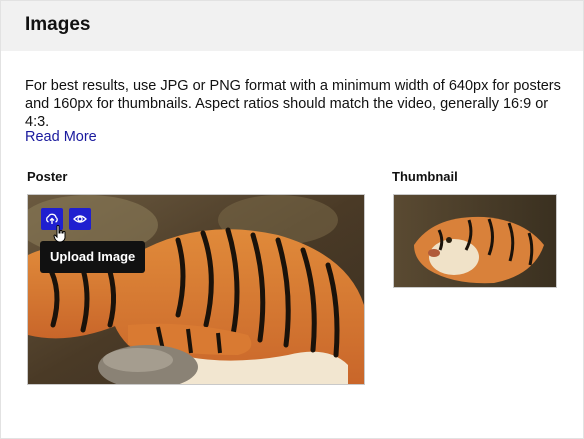 The width and height of the screenshot is (584, 439). What do you see at coordinates (425, 176) in the screenshot?
I see `thumbnail-label: Thumbnail` at bounding box center [425, 176].